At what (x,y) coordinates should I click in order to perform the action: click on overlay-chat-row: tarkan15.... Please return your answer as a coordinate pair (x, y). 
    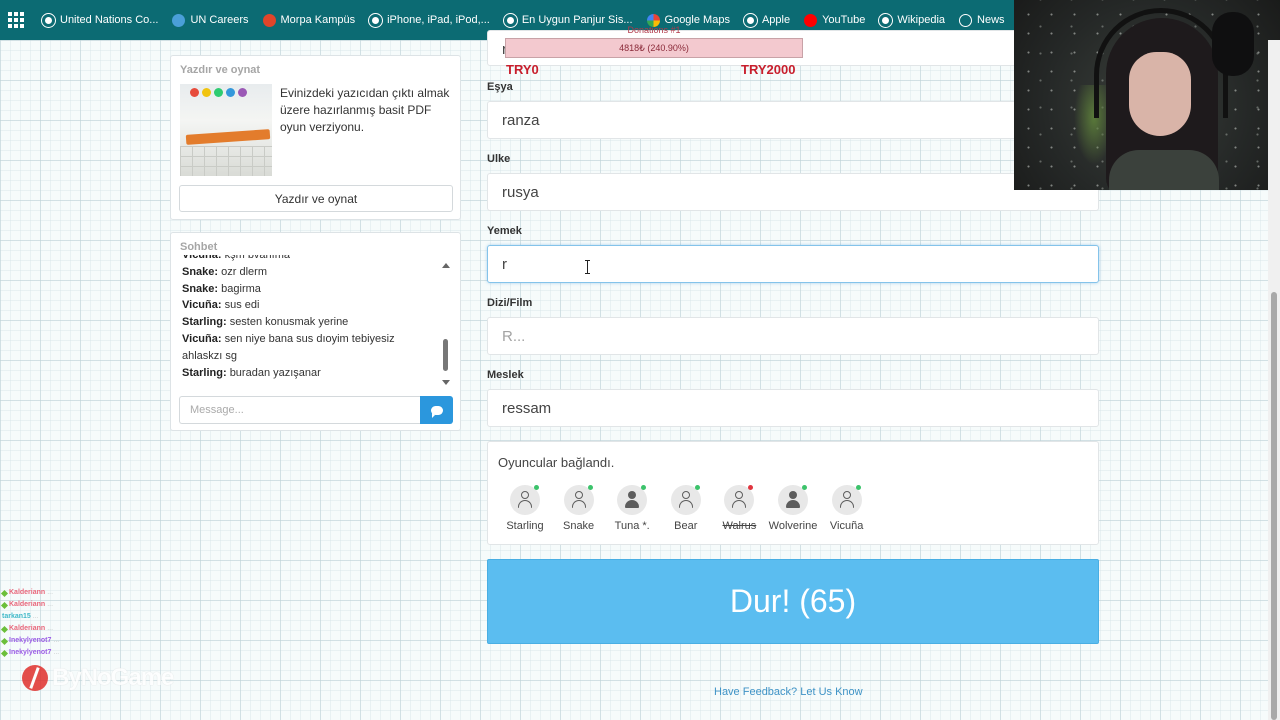
    Looking at the image, I should click on (30, 617).